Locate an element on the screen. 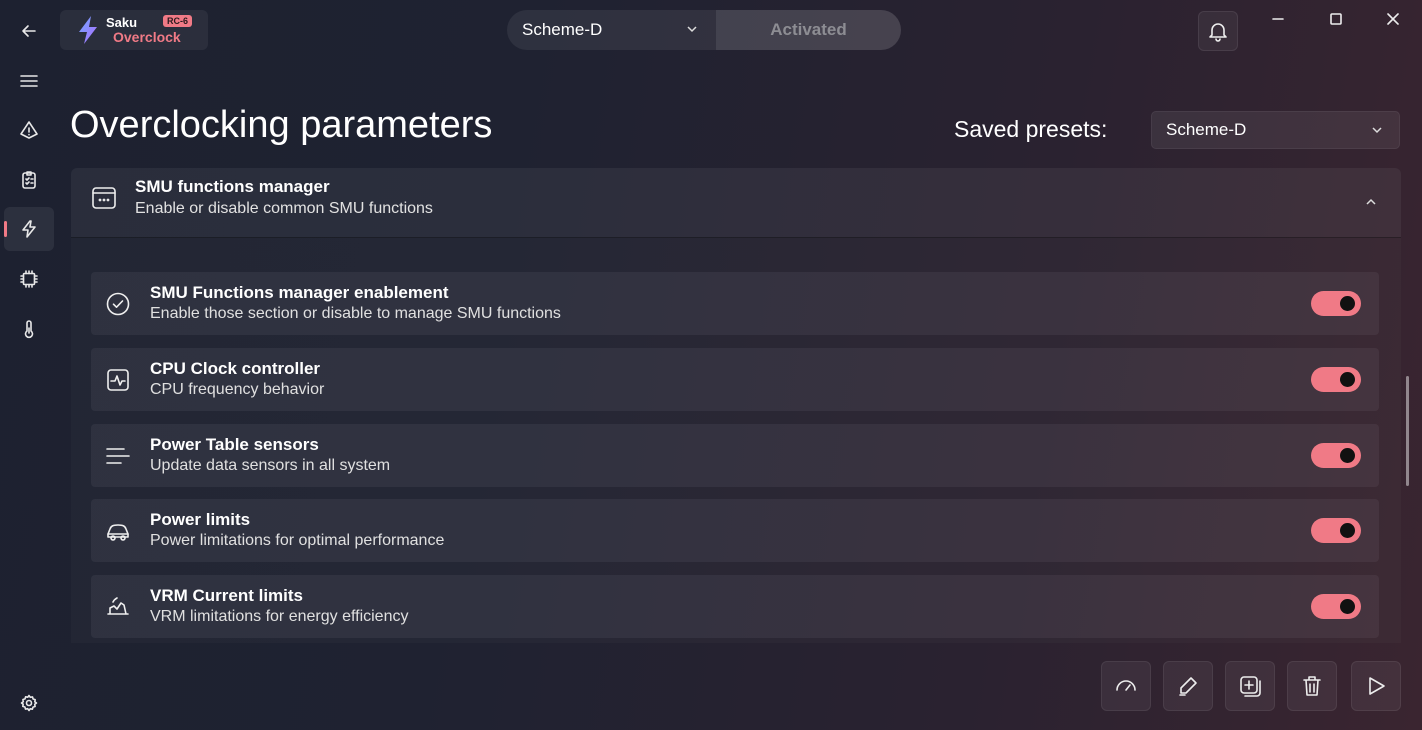  lightning-icon is located at coordinates (29, 229).